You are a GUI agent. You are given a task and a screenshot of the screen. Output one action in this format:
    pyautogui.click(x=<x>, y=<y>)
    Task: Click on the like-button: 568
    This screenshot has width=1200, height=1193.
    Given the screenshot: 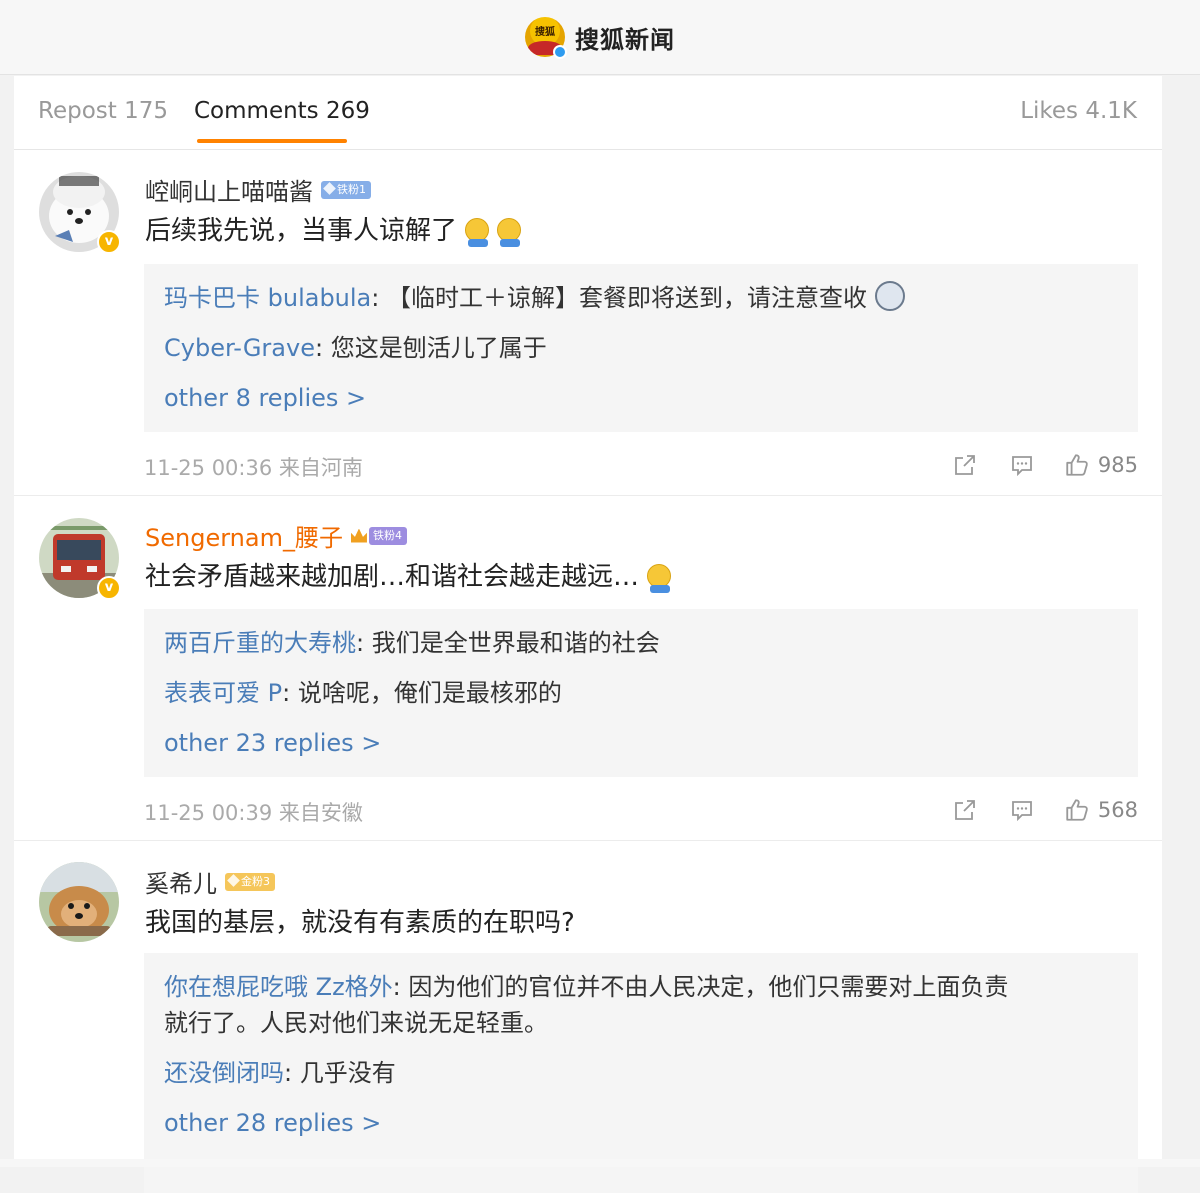 What is the action you would take?
    pyautogui.click(x=1101, y=810)
    